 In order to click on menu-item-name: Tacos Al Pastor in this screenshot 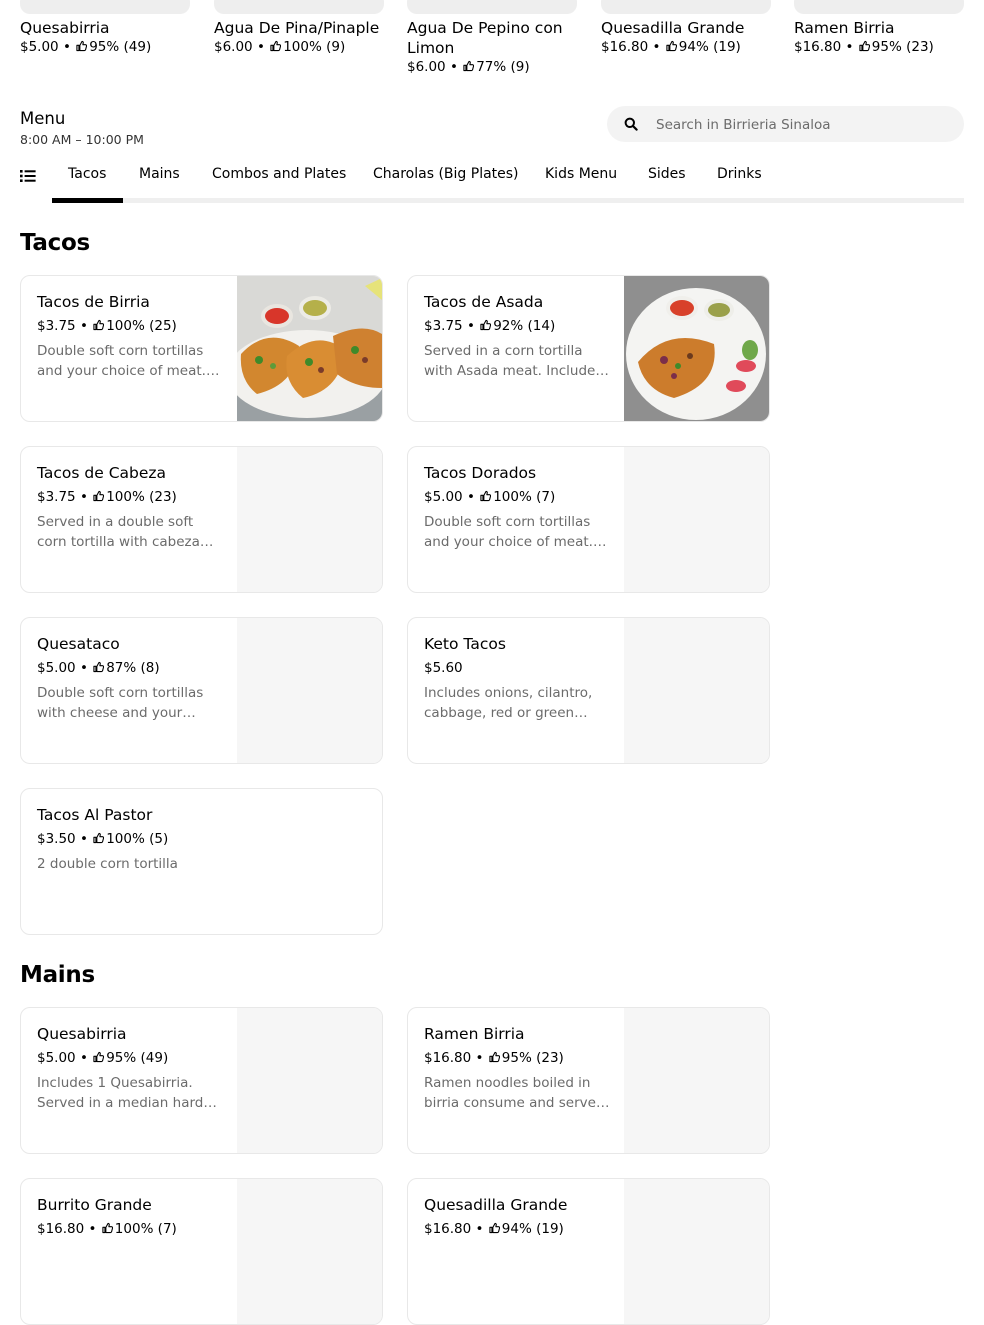, I will do `click(95, 815)`.